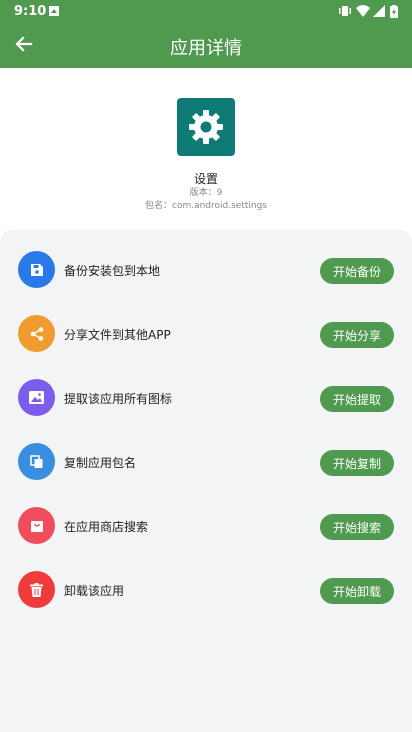  I want to click on copy-icon, so click(36, 461).